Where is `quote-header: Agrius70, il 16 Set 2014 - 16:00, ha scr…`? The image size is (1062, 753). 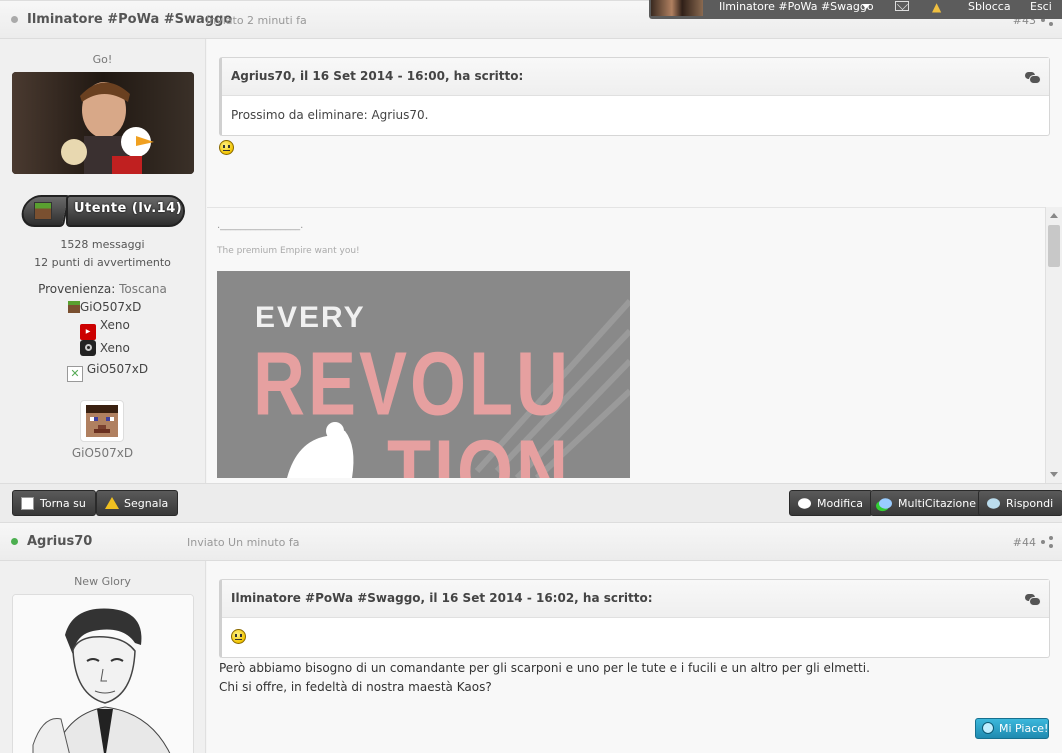
quote-header: Agrius70, il 16 Set 2014 - 16:00, ha scr… is located at coordinates (635, 77).